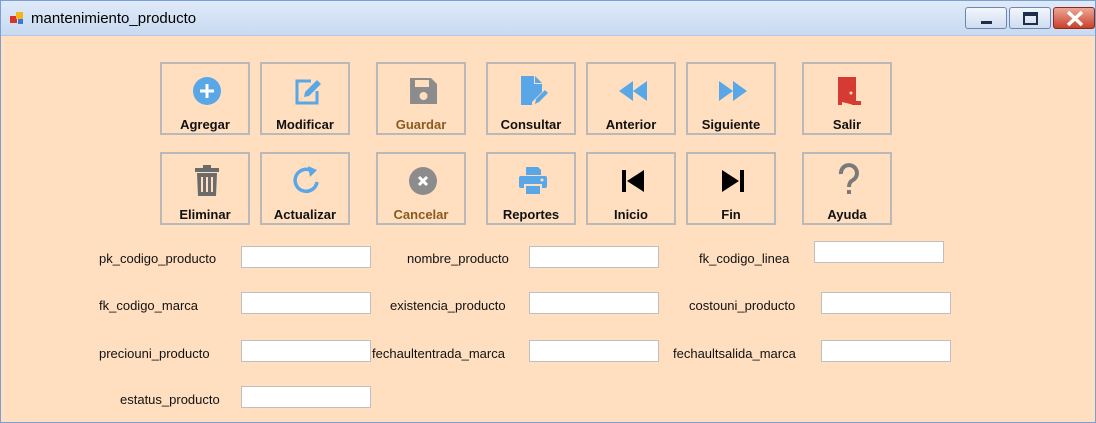 Image resolution: width=1096 pixels, height=423 pixels. I want to click on fin-button: Fin, so click(731, 188).